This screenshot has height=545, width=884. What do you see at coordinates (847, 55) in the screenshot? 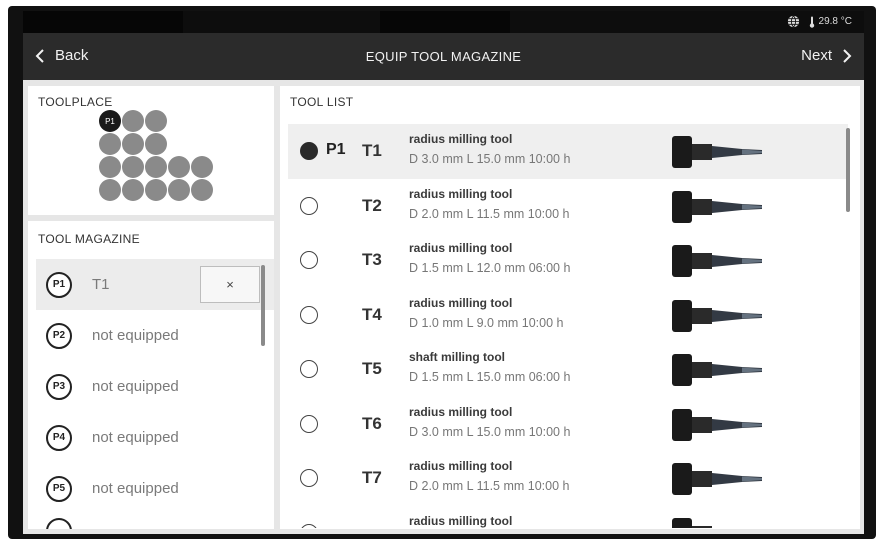
I see `chevron-right-icon` at bounding box center [847, 55].